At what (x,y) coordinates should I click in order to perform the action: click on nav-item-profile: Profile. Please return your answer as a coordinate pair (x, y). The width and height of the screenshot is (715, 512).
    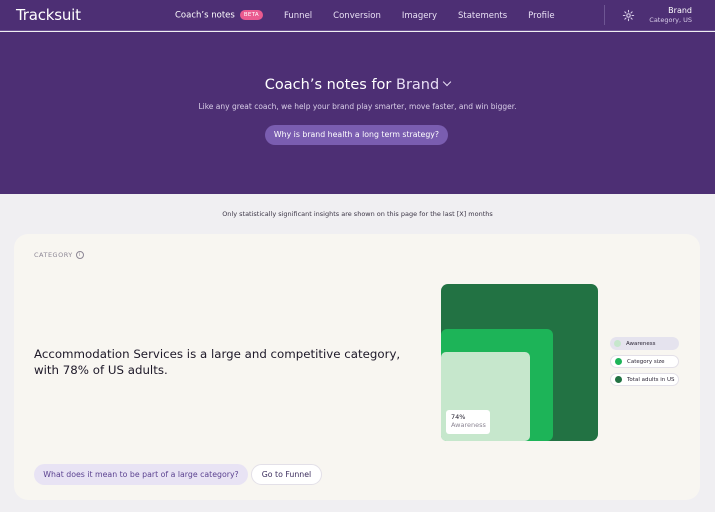
    Looking at the image, I should click on (541, 16).